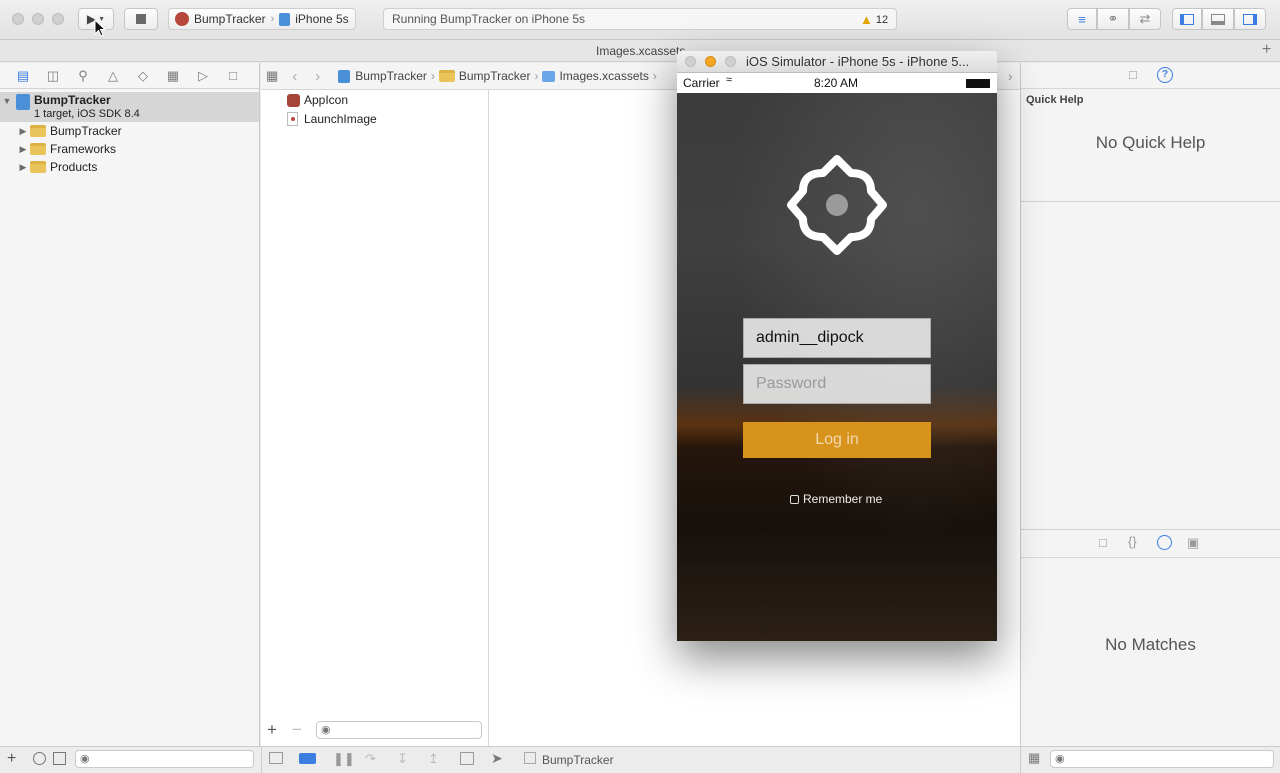 Image resolution: width=1280 pixels, height=773 pixels. Describe the element at coordinates (640, 759) in the screenshot. I see `bottom-bar: + ◉ ❚❚ ↷ ↧ ↥ ➤ BumpTracker ▦ ◉` at that location.